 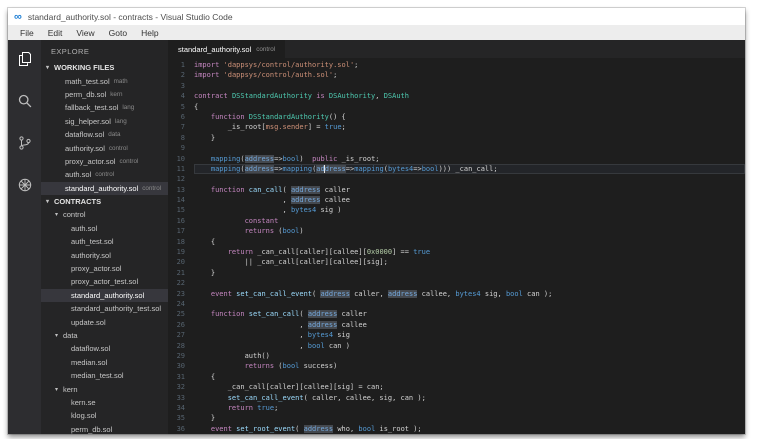 I want to click on working-file-item: auth.sol control, so click(x=104, y=174).